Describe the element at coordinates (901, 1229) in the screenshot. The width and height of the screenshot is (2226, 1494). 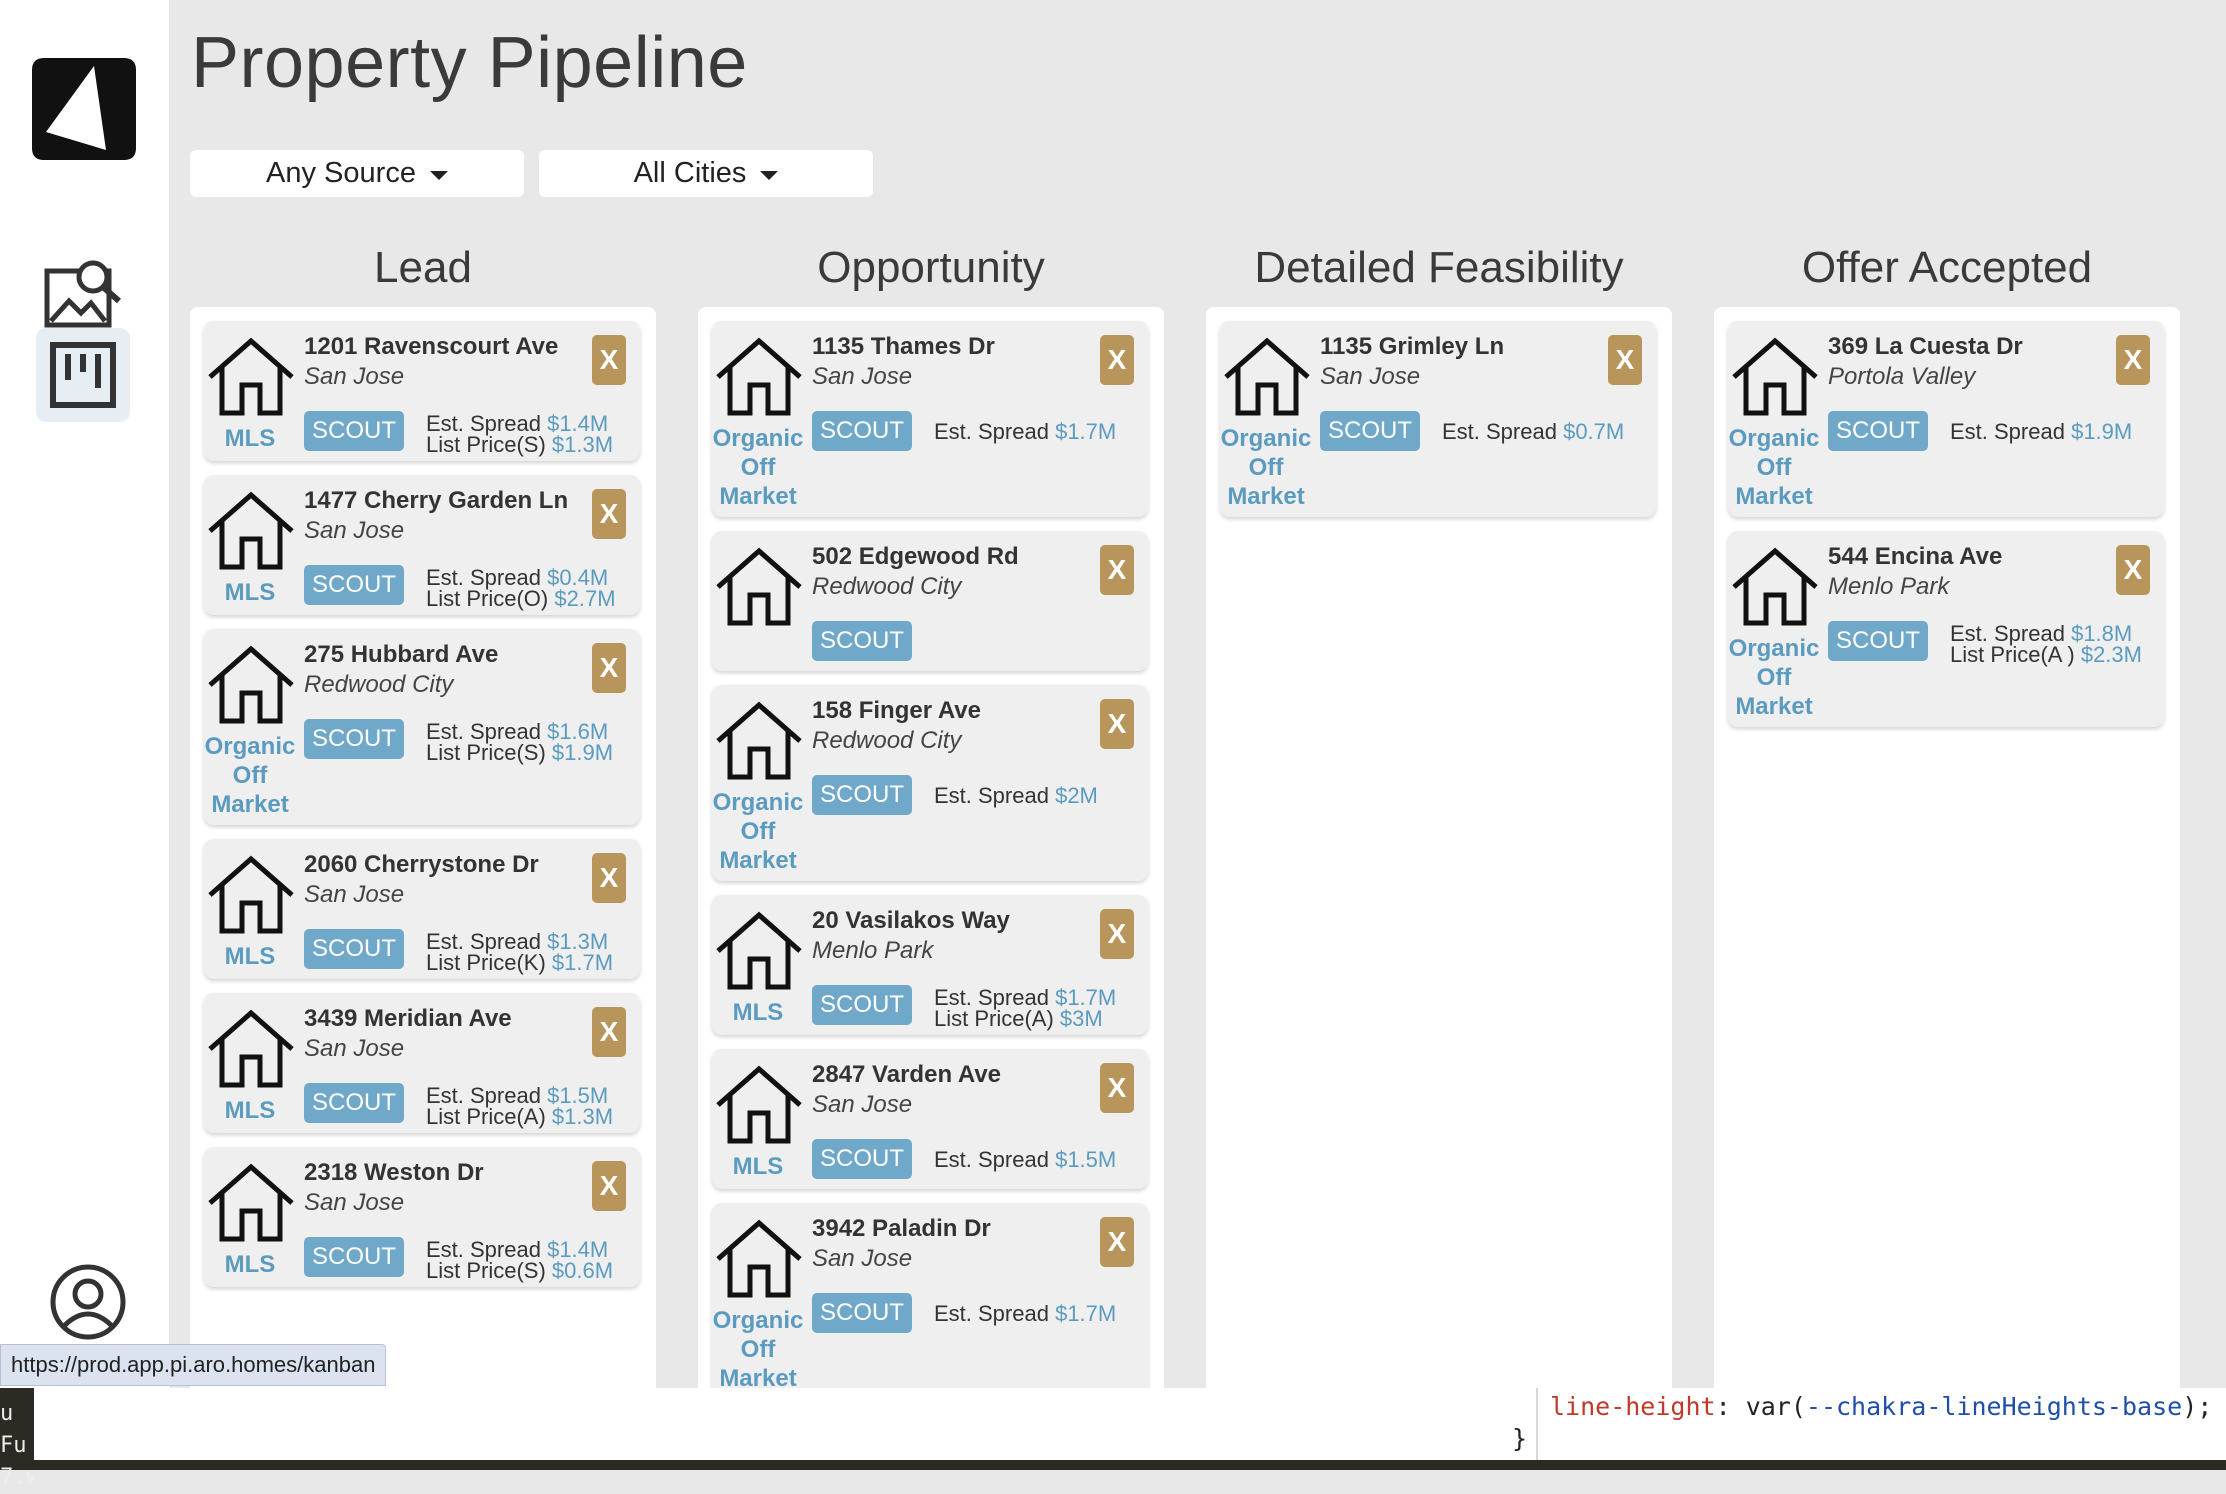
I see `property-address: 3942 Paladin Dr` at that location.